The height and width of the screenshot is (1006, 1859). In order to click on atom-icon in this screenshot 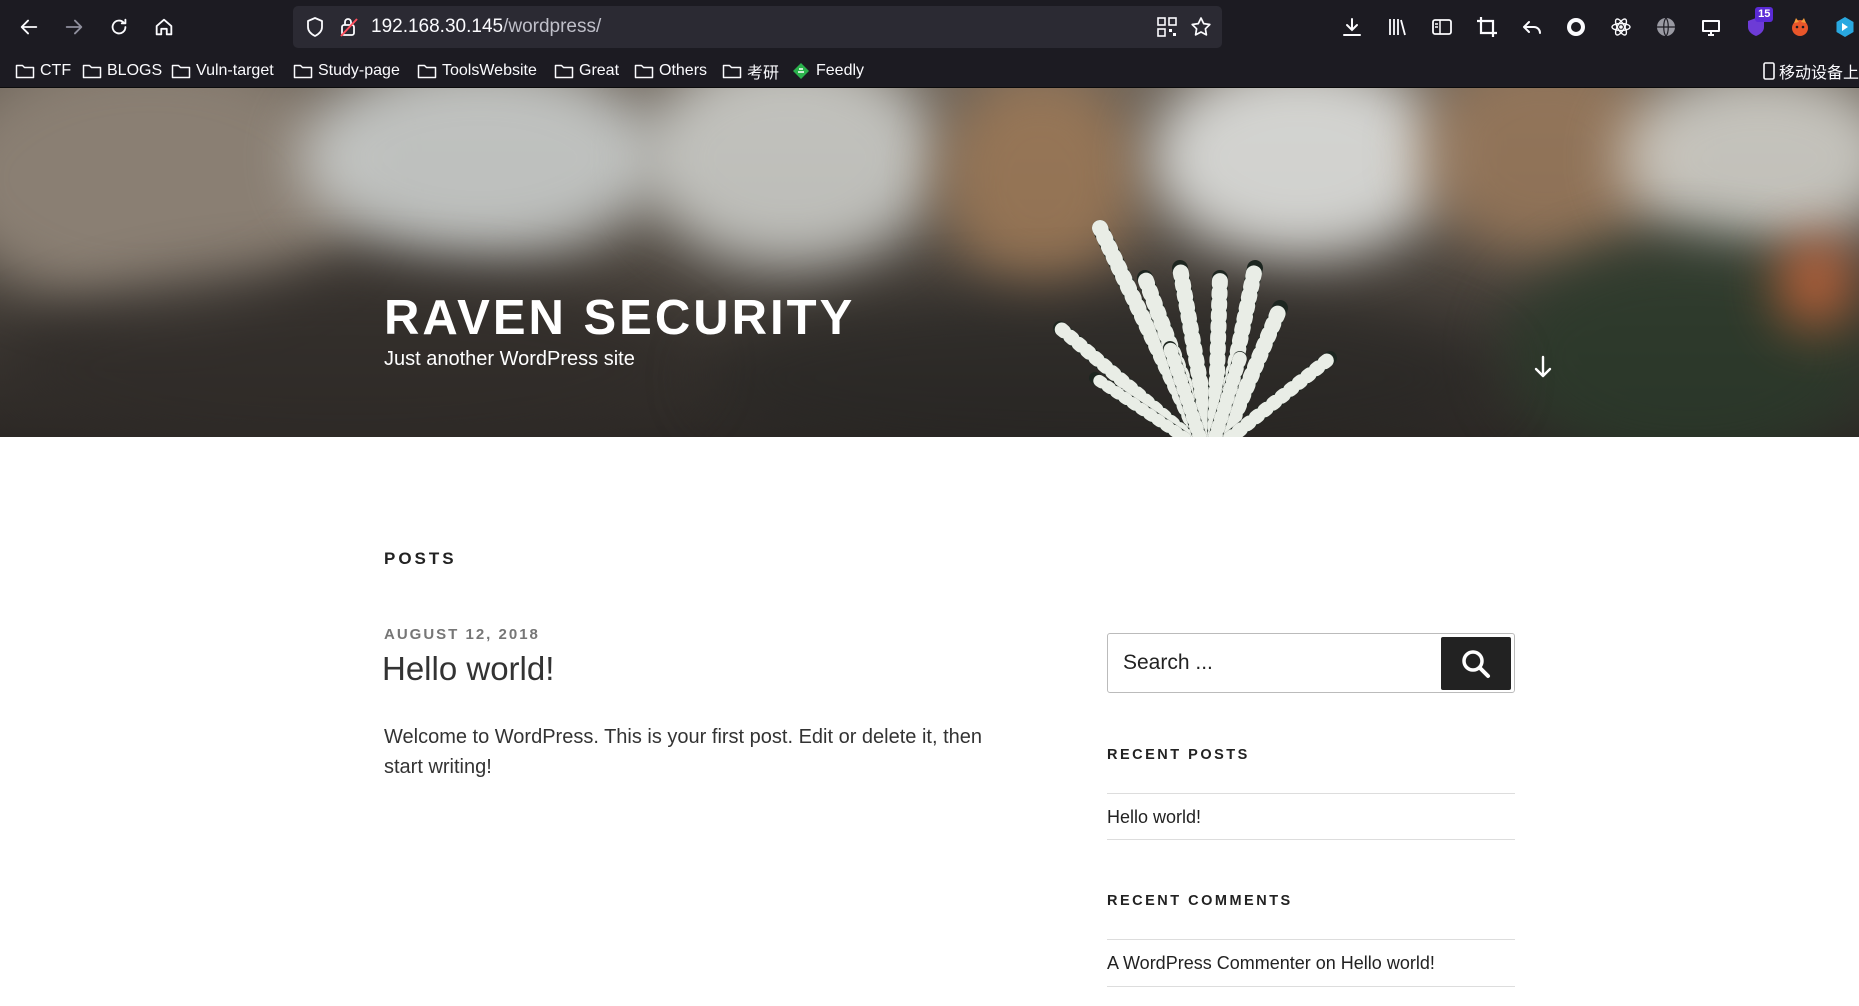, I will do `click(1621, 27)`.